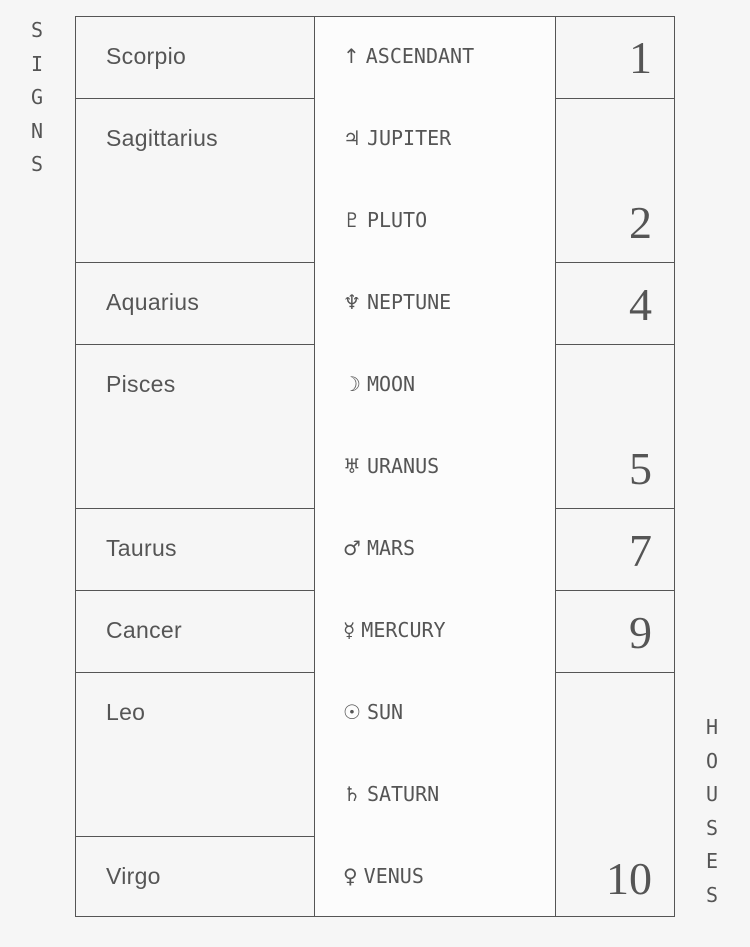 The image size is (750, 947). Describe the element at coordinates (393, 876) in the screenshot. I see `planet-name: VENUS` at that location.